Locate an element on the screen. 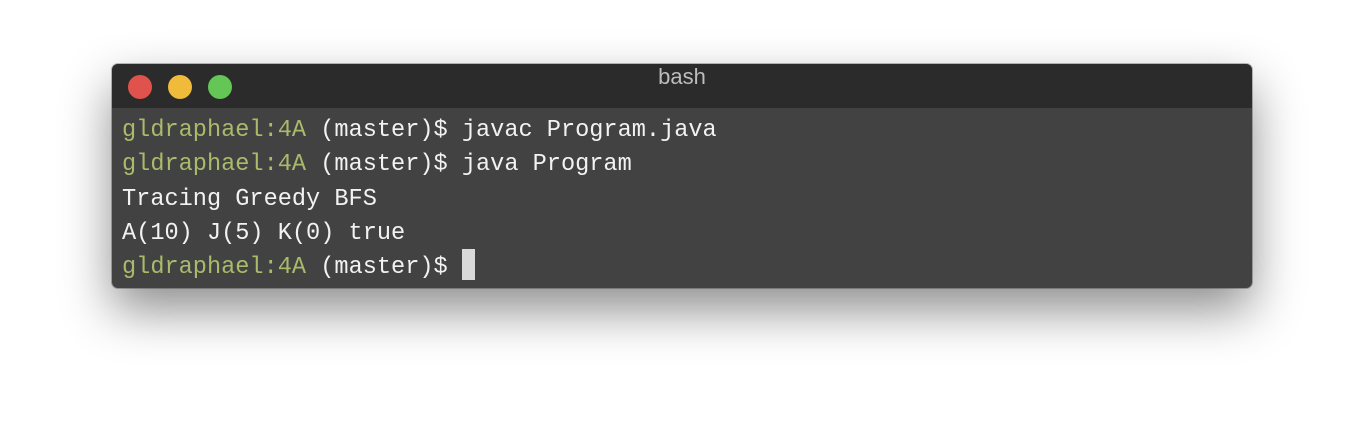  title-bar: bash is located at coordinates (682, 86).